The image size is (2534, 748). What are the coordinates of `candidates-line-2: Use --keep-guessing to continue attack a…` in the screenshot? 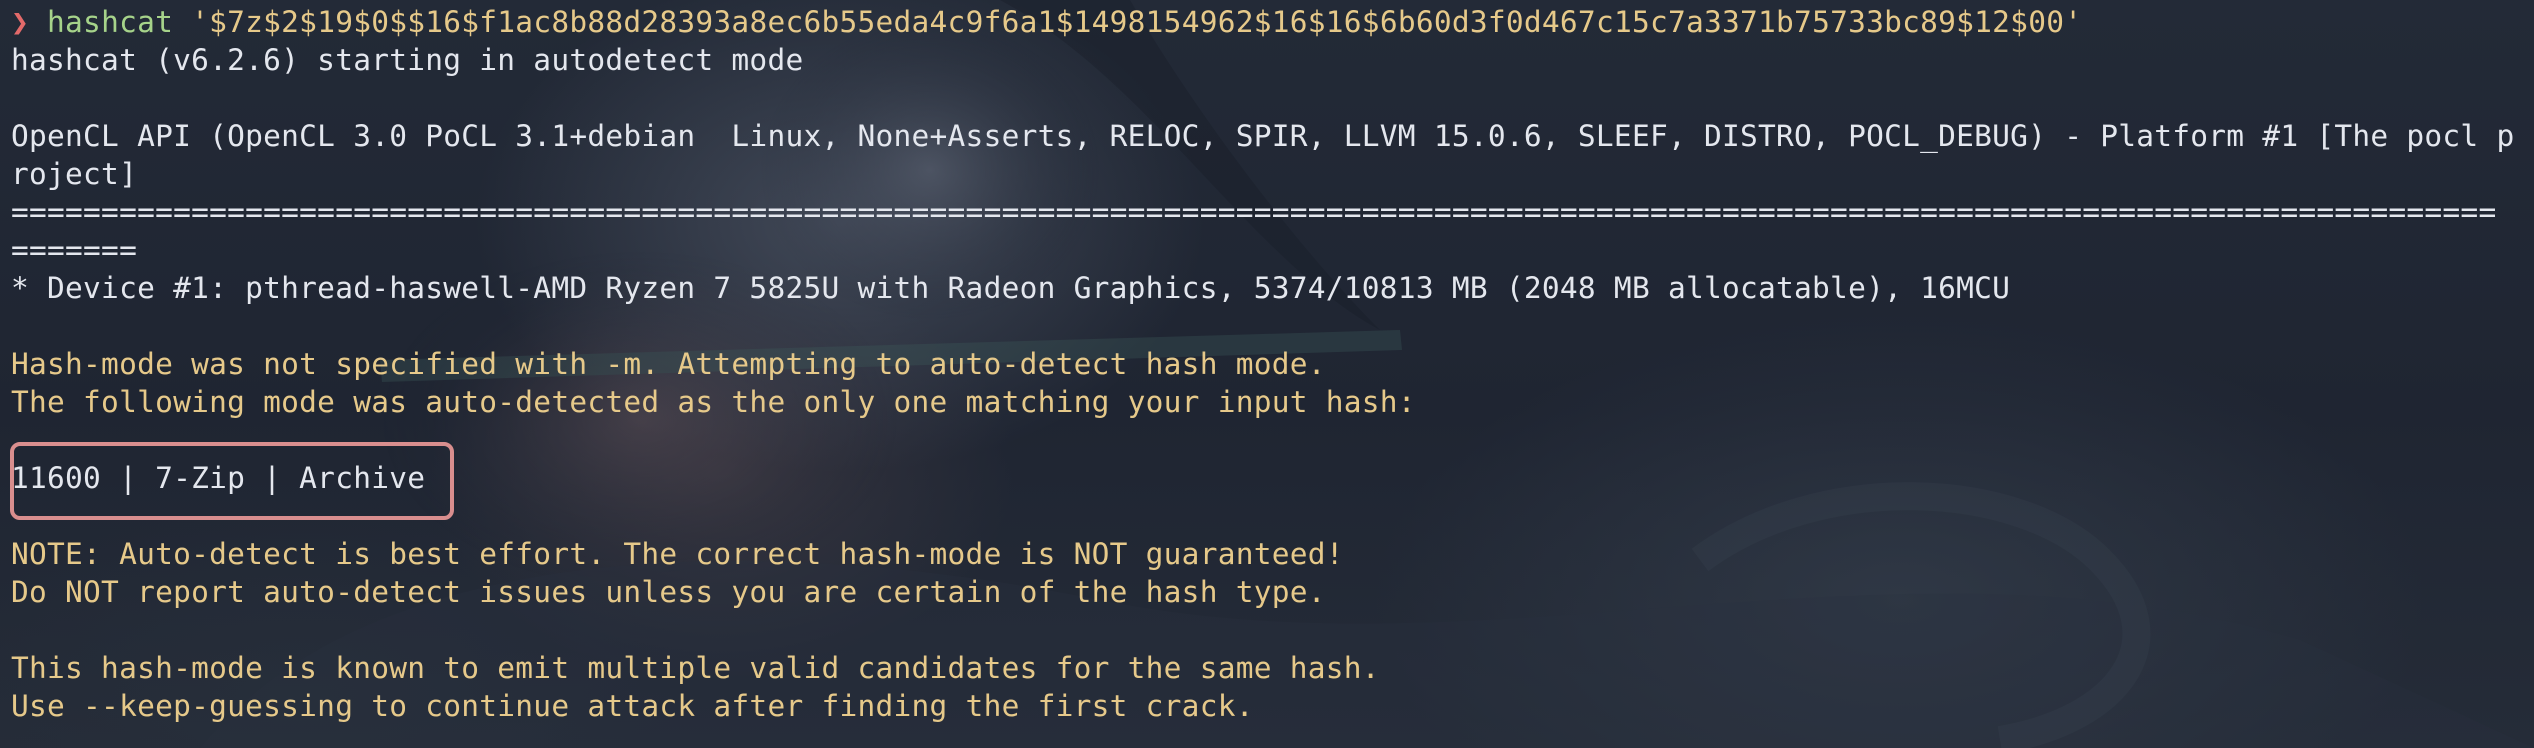 It's located at (632, 706).